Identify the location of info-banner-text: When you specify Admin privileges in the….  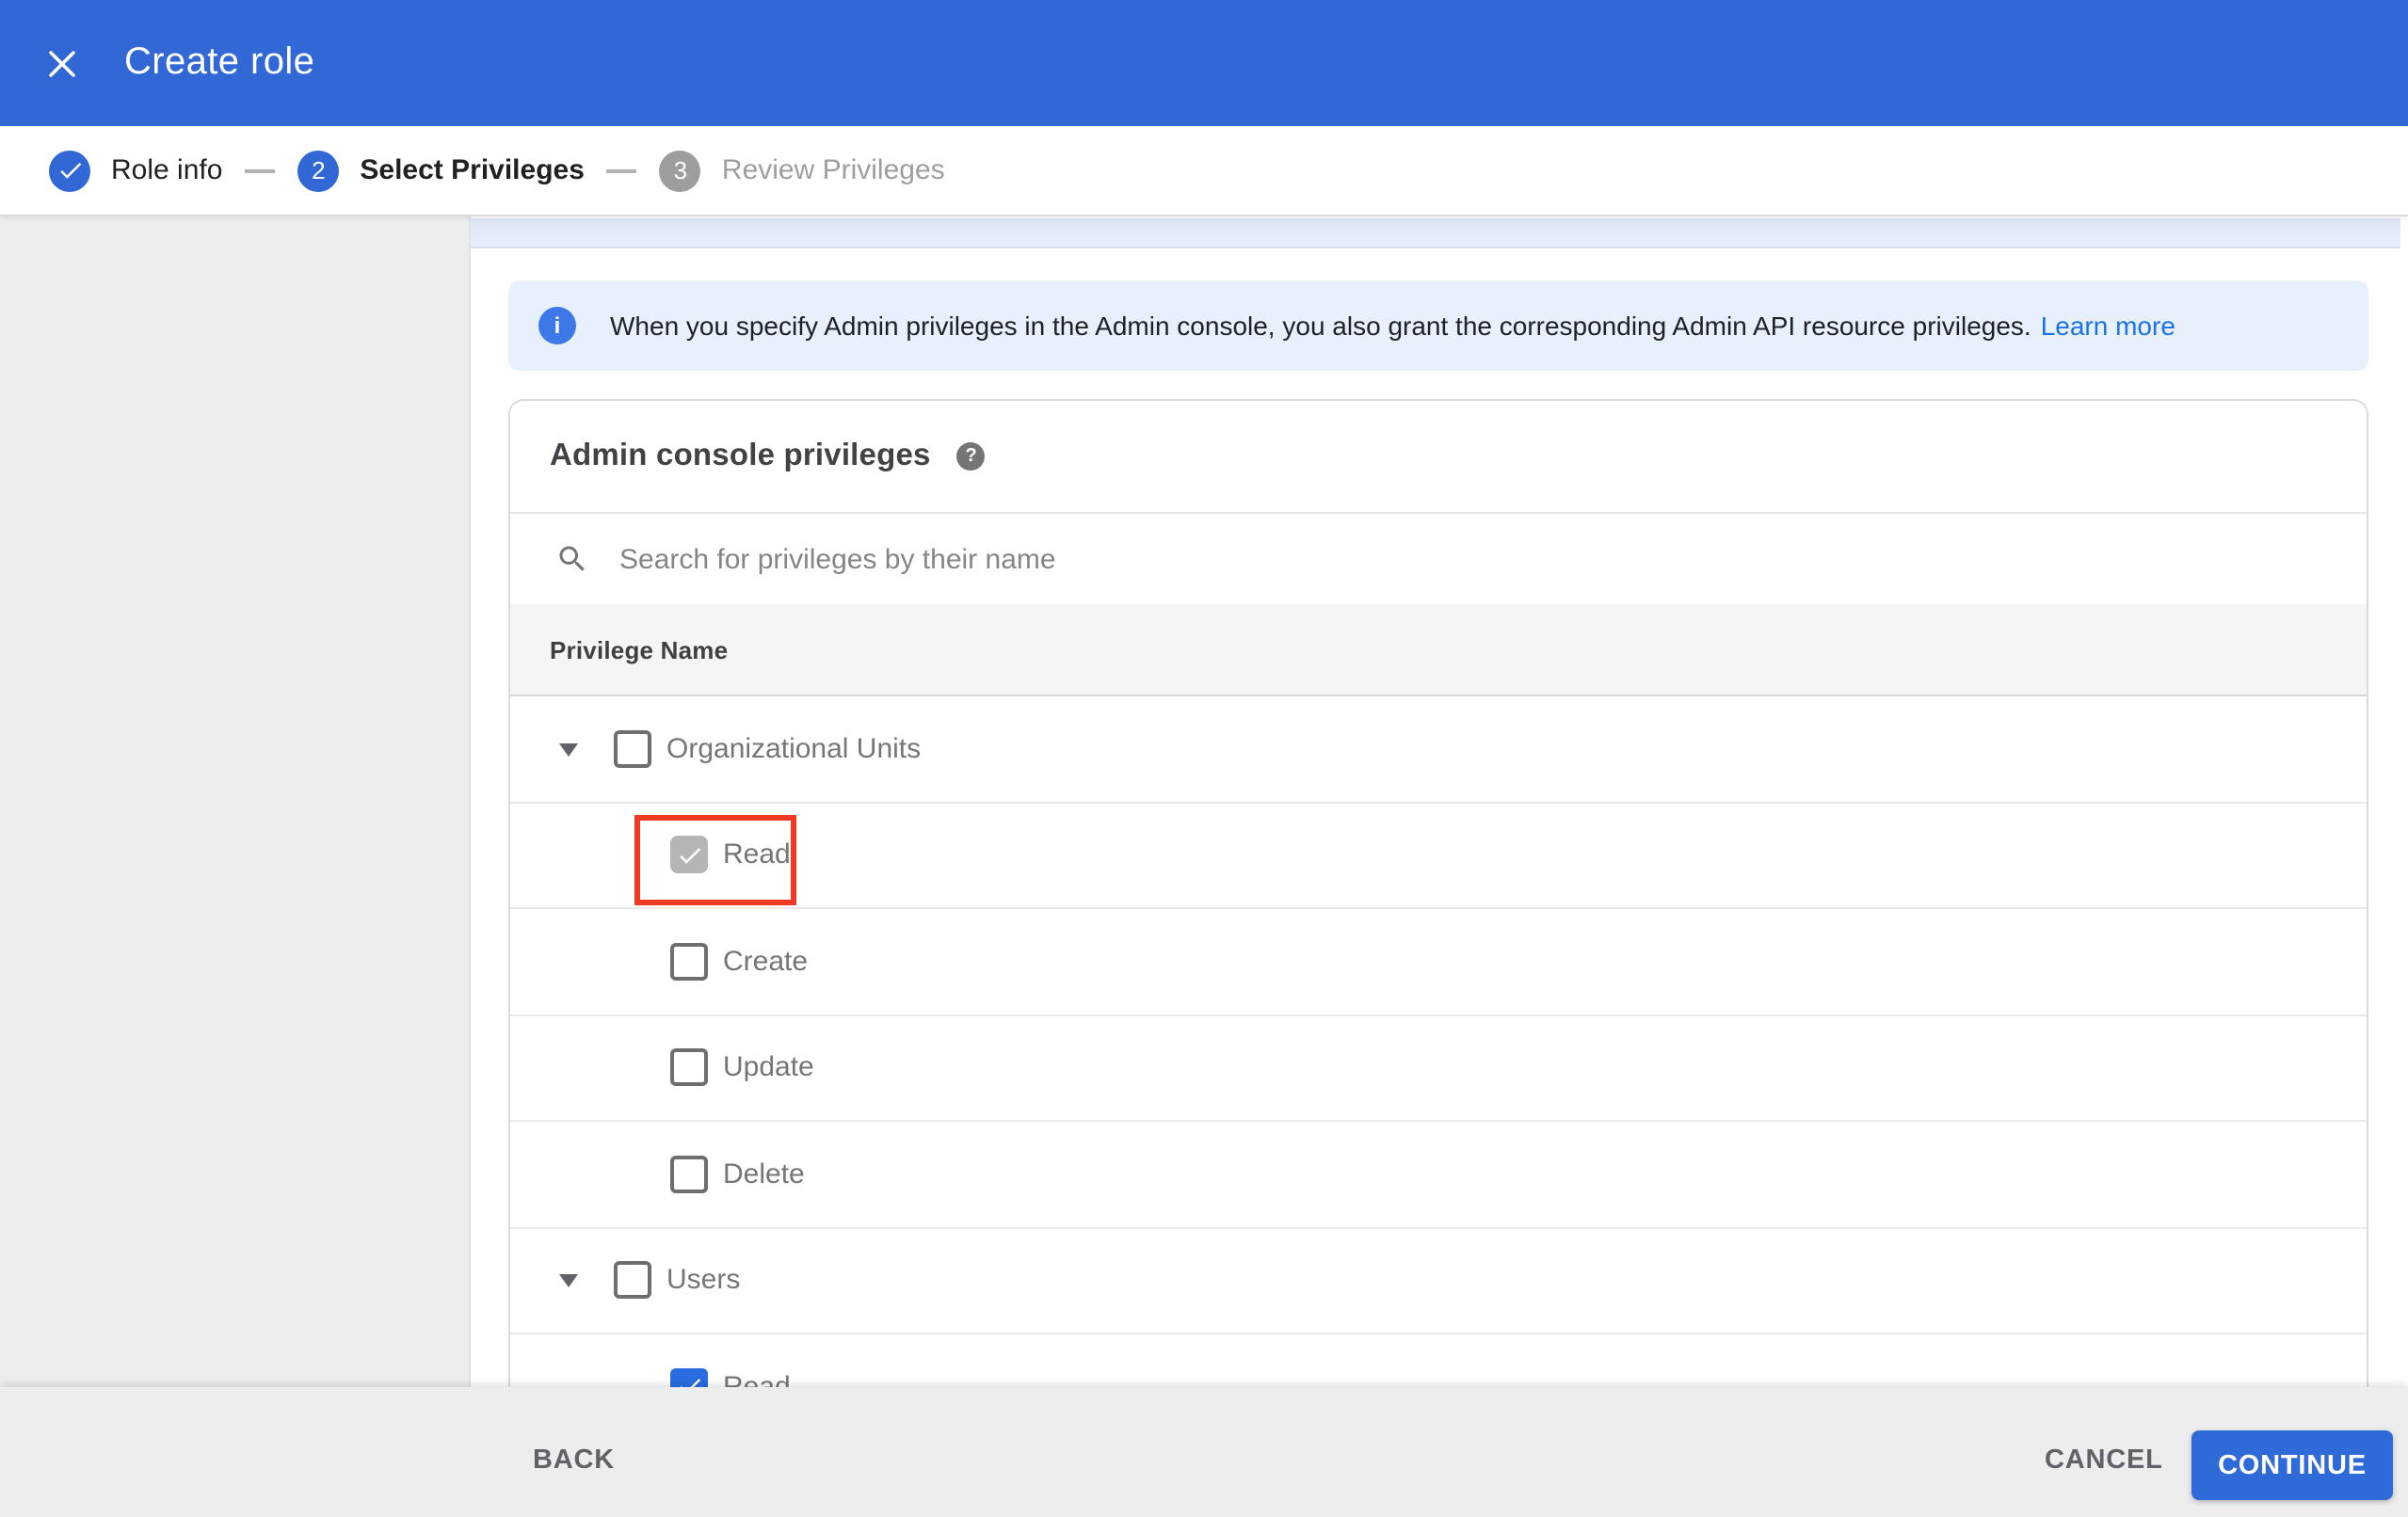
(1321, 326).